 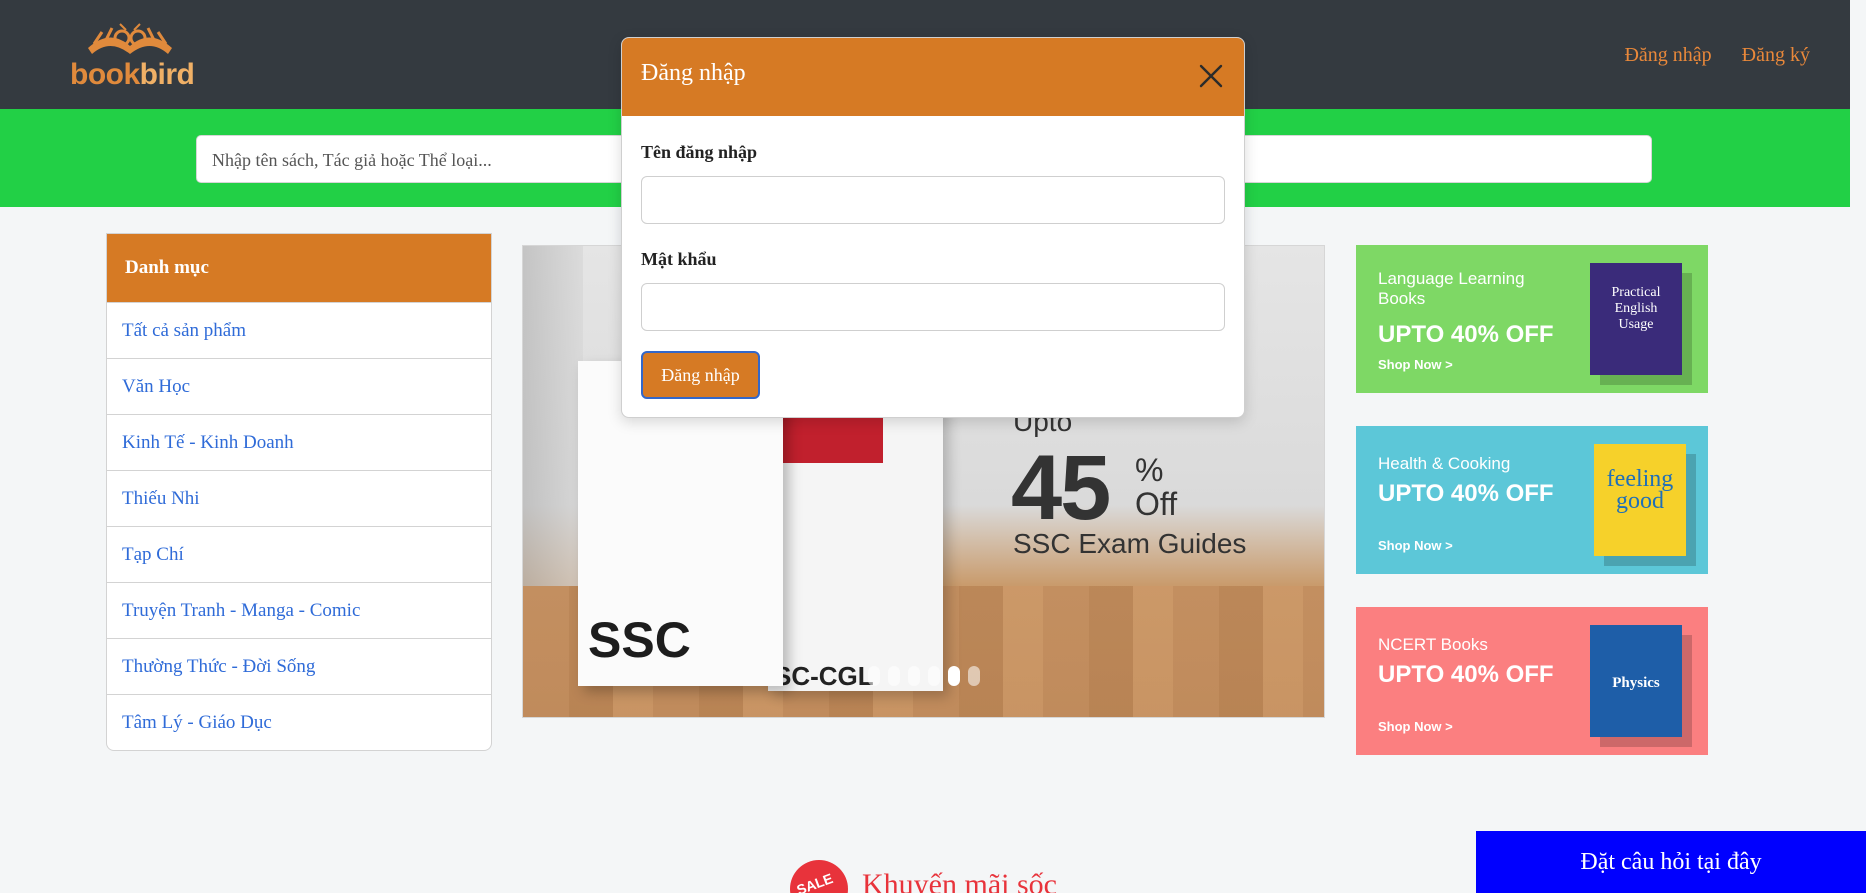 I want to click on carousel-dot-active, so click(x=954, y=676).